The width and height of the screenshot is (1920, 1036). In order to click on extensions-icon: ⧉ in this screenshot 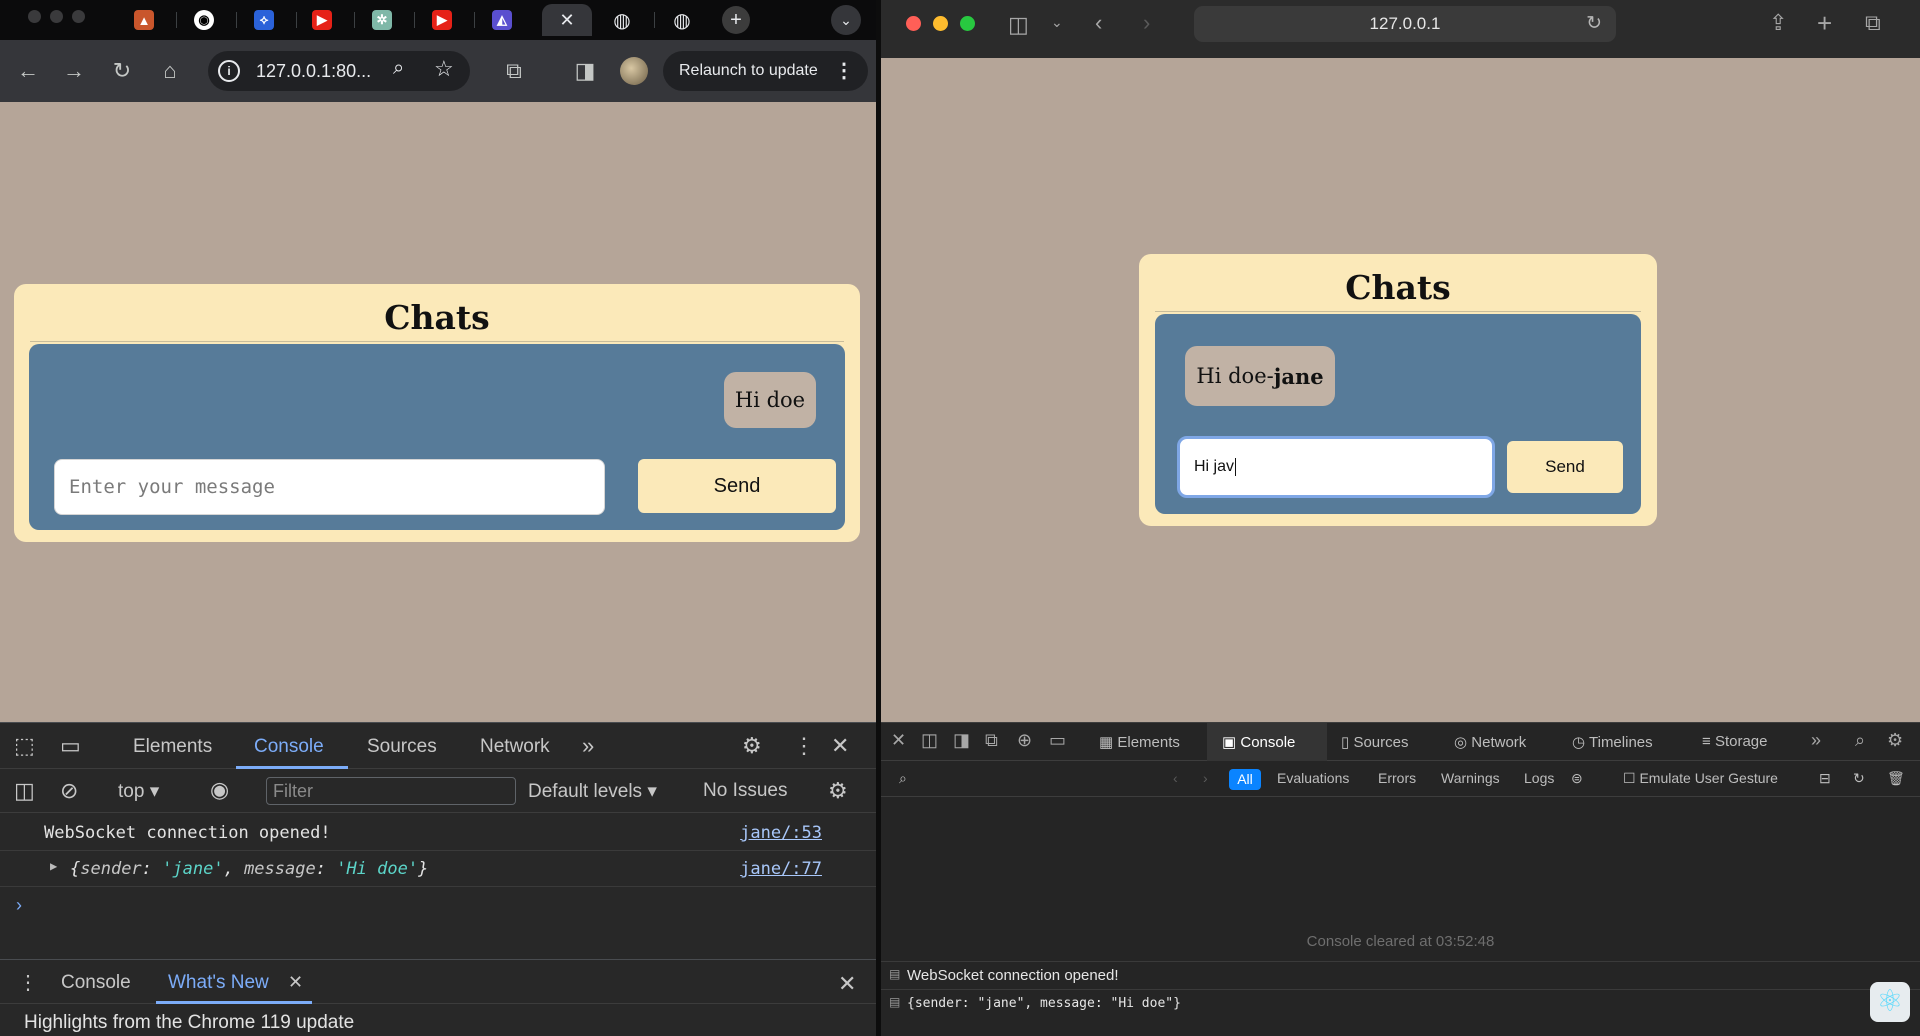, I will do `click(514, 71)`.